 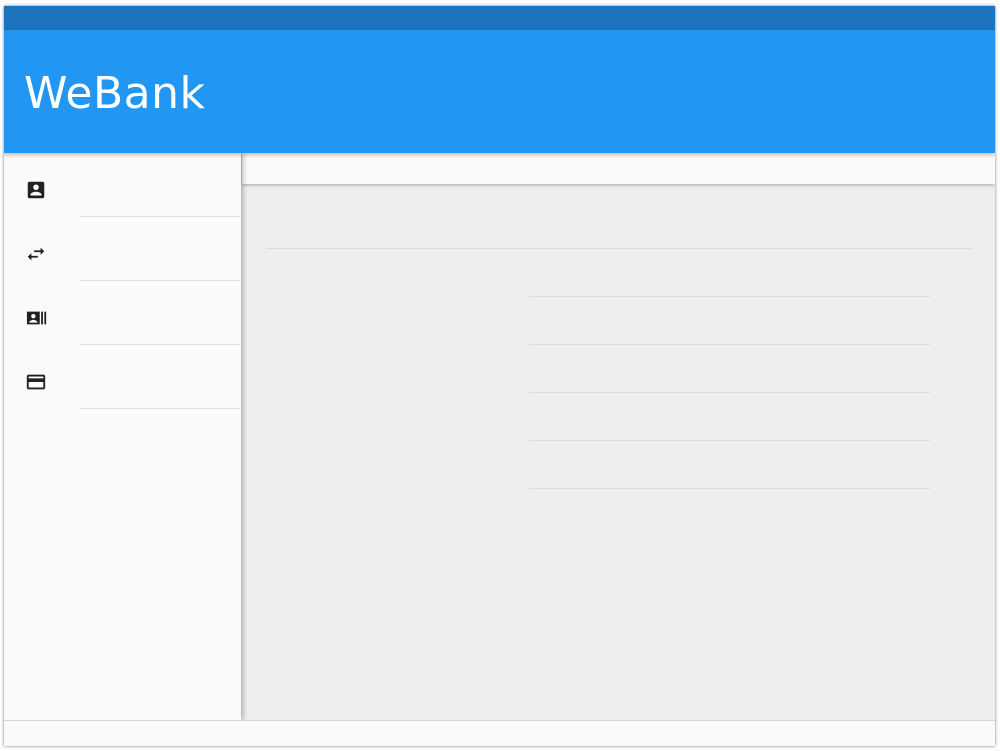 What do you see at coordinates (499, 733) in the screenshot?
I see `bottom-bar` at bounding box center [499, 733].